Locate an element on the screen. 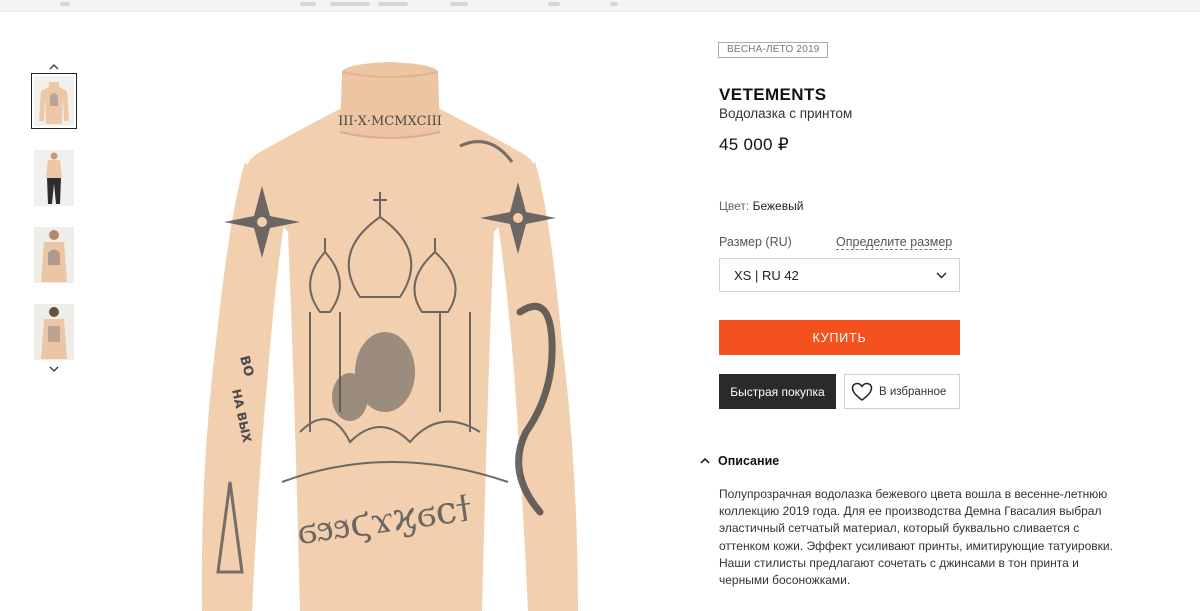  quick-buy-button: Быстрая покупка is located at coordinates (777, 391).